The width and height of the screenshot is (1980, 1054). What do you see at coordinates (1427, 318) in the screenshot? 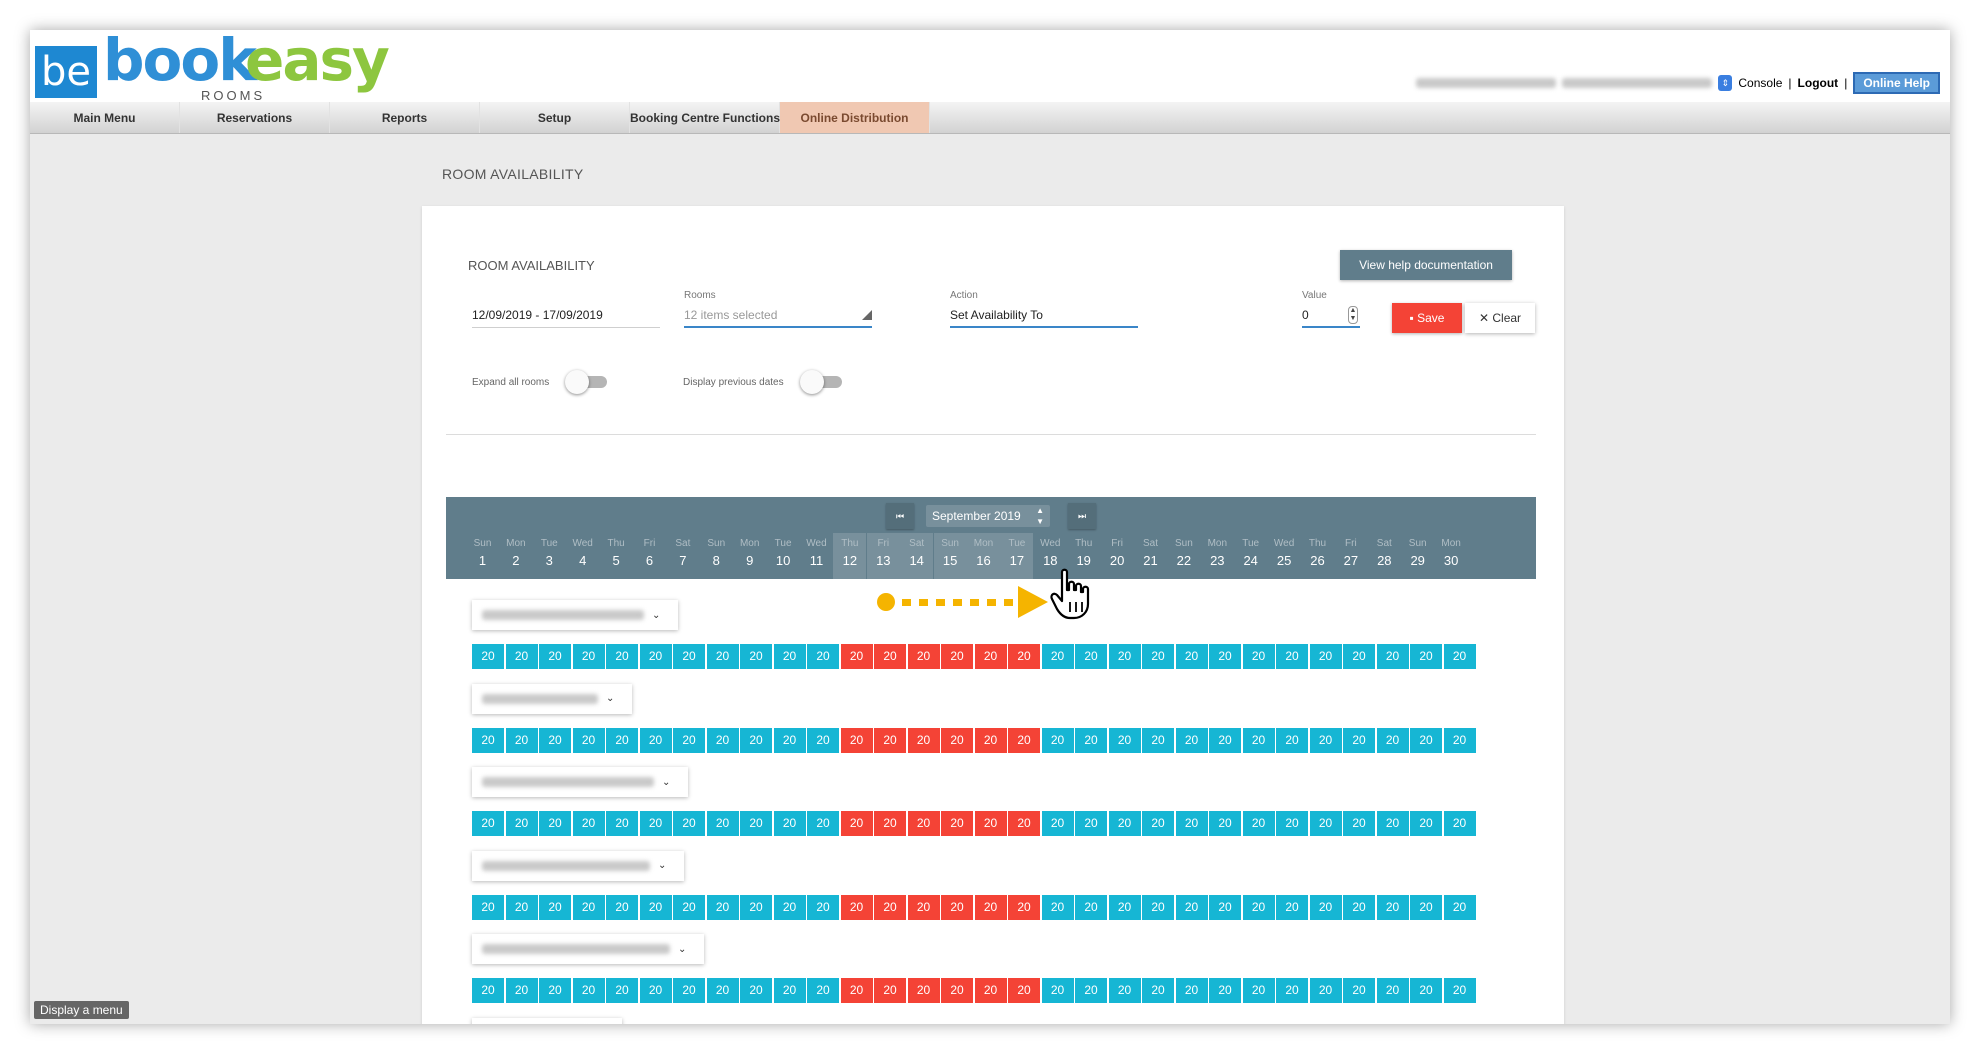
I see `save-button: ▪ Save` at bounding box center [1427, 318].